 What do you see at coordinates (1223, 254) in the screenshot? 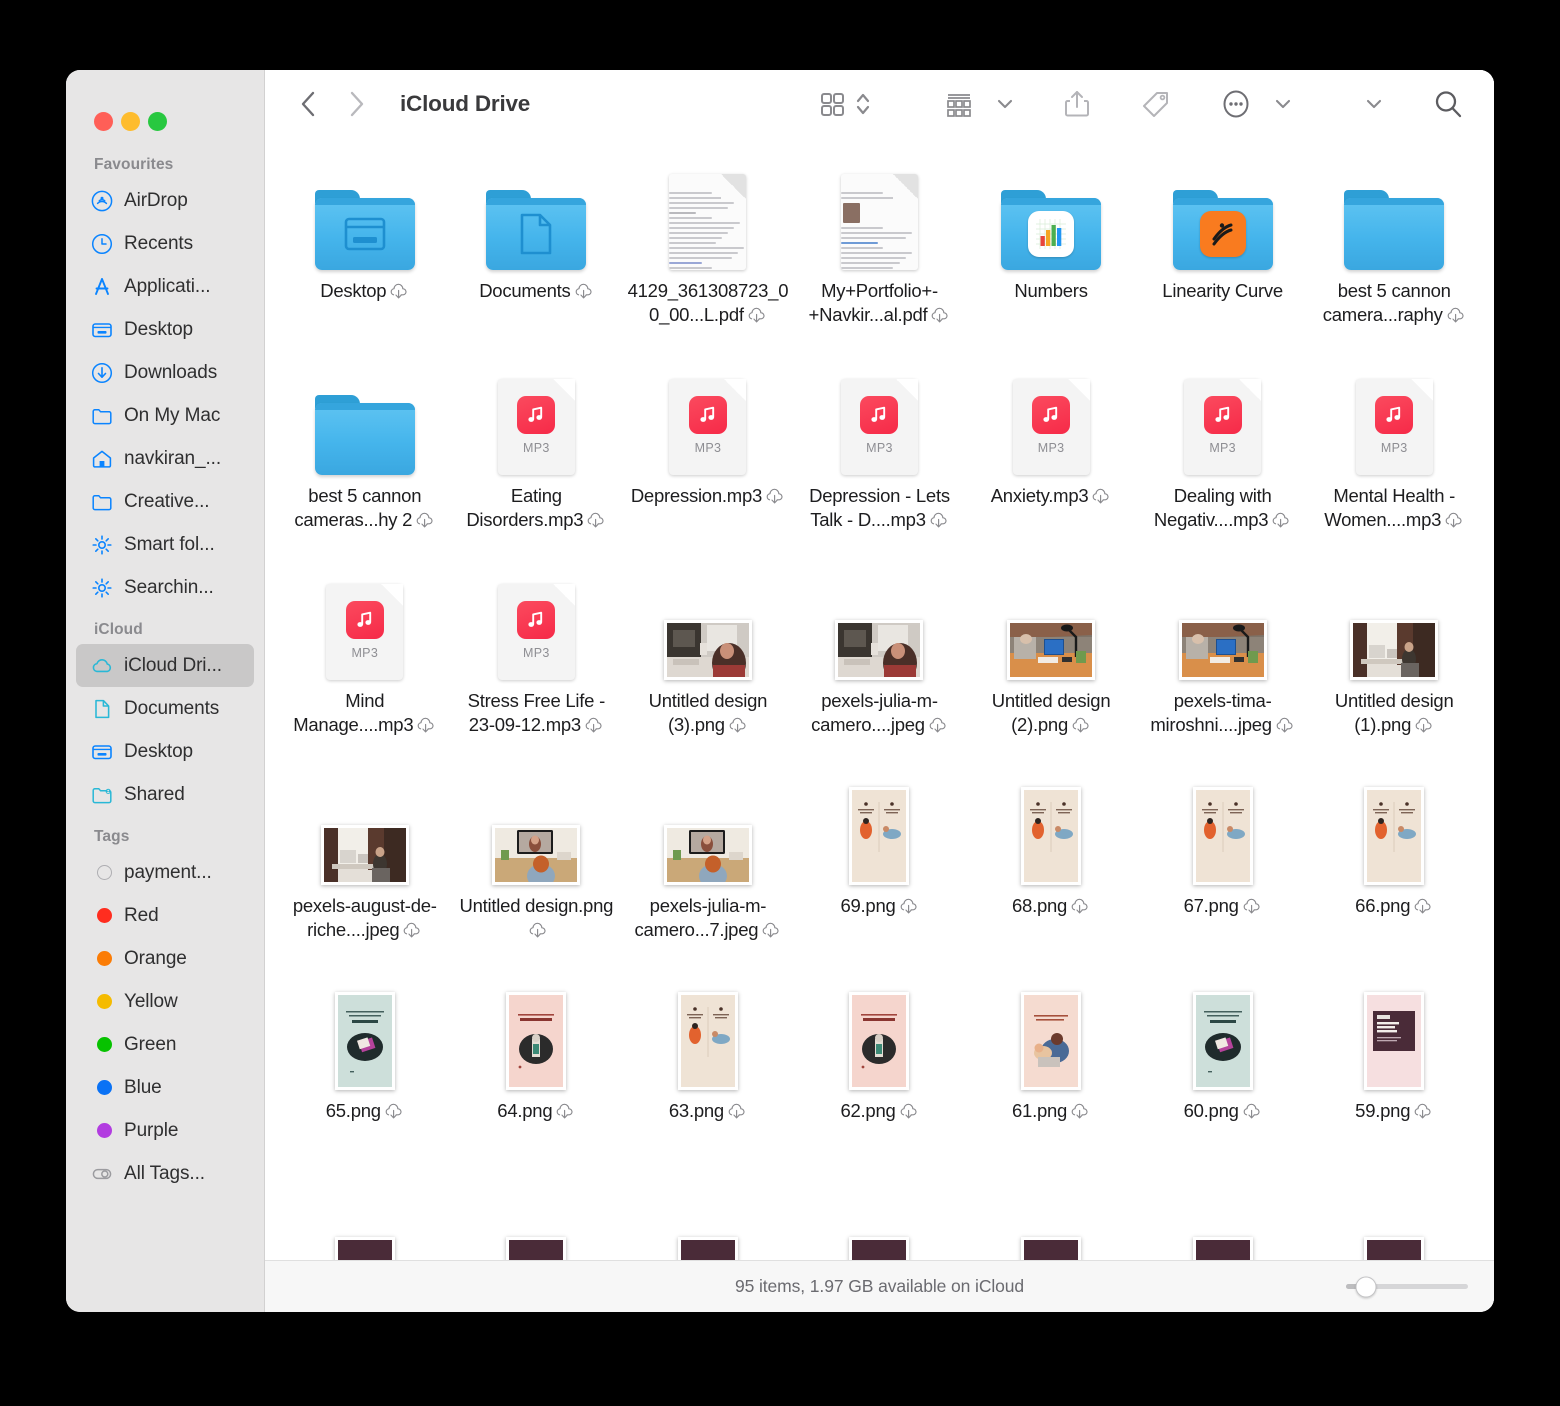
I see `file-item: Linearity Curve` at bounding box center [1223, 254].